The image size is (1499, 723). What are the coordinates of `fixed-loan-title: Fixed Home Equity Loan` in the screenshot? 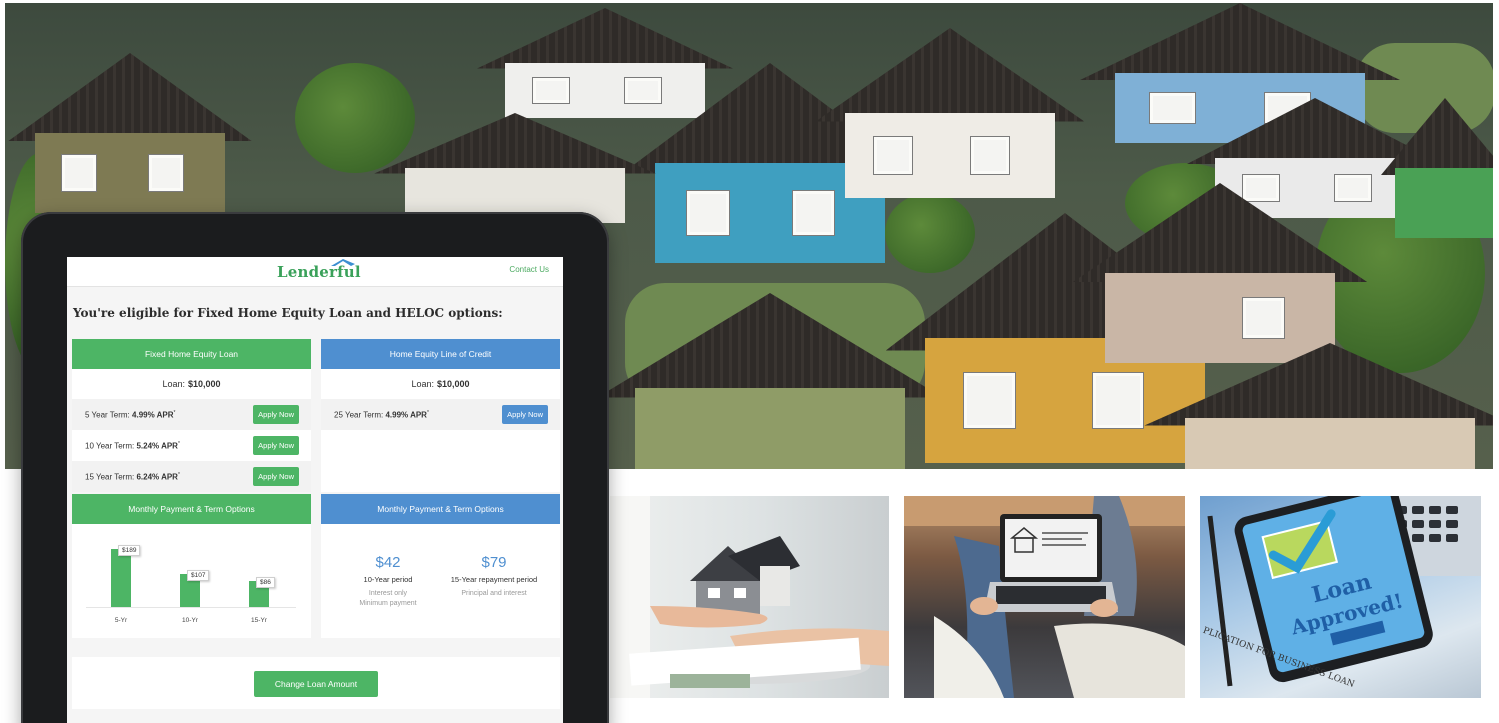 It's located at (191, 354).